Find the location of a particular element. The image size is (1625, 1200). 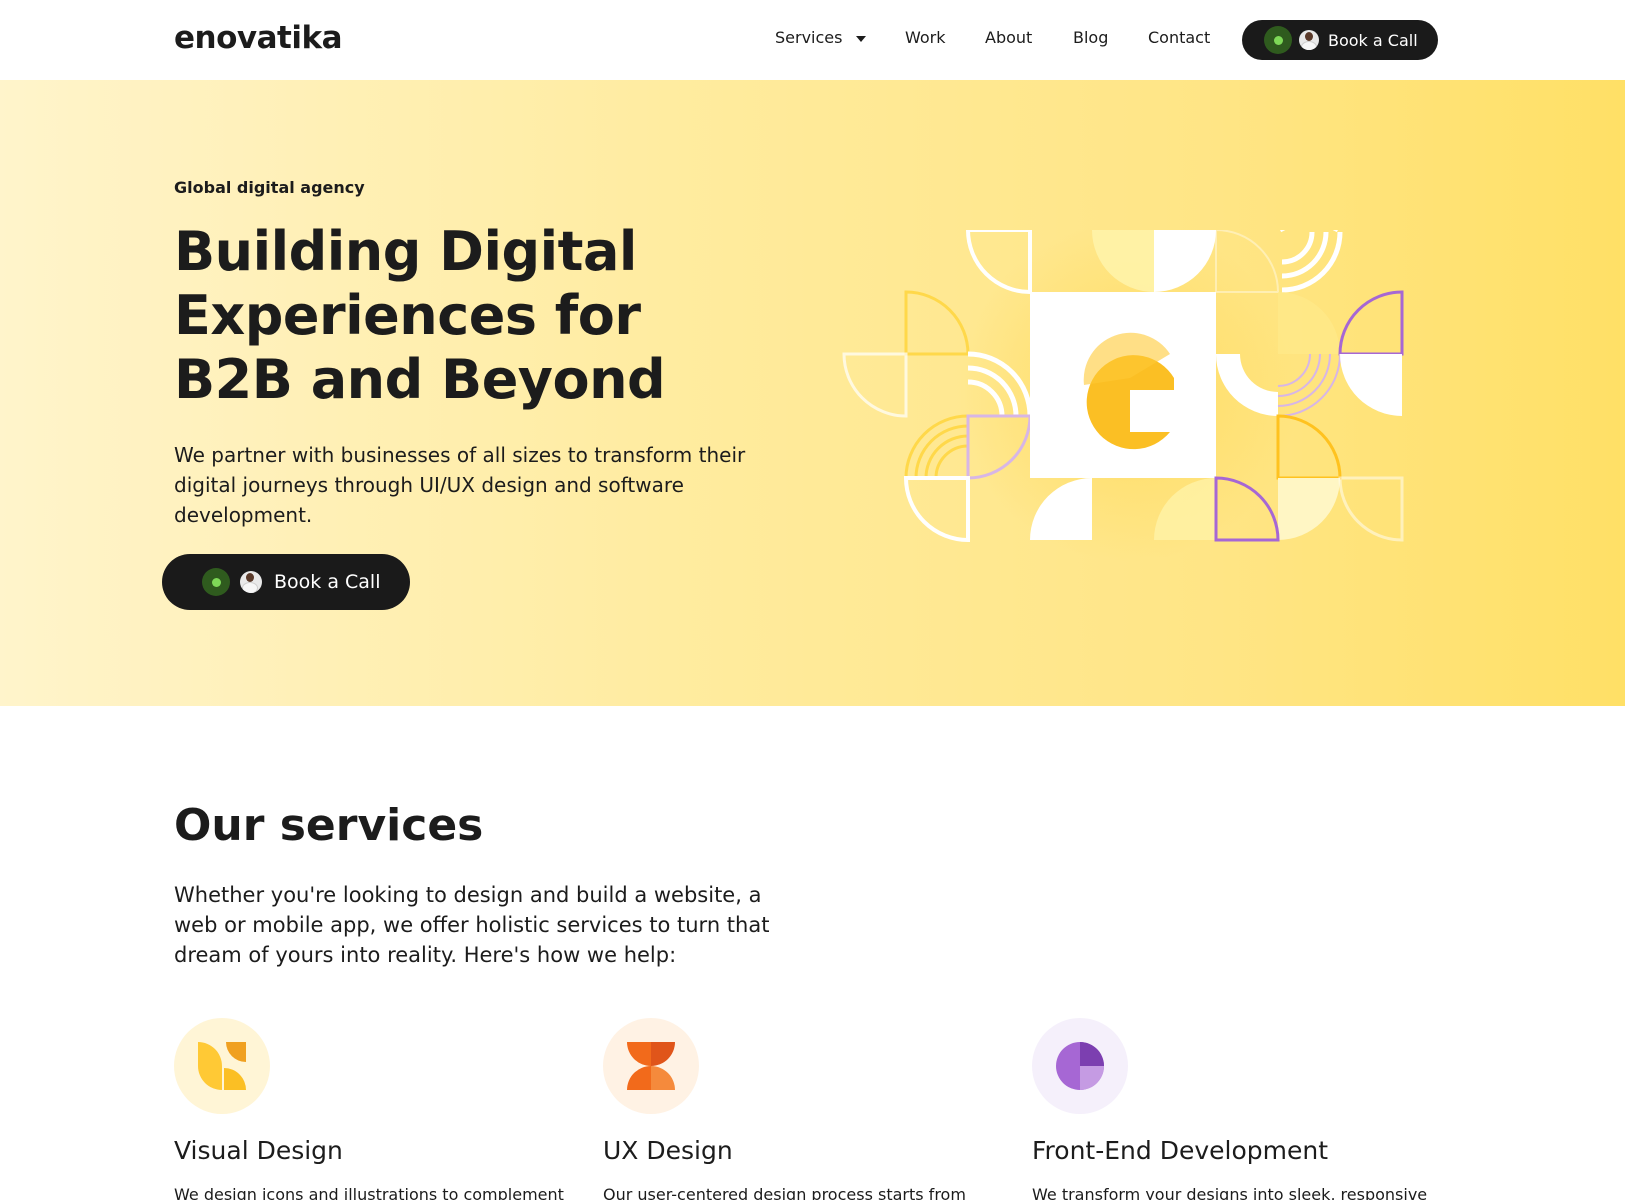

hero-eyebrow: Global digital agency is located at coordinates (269, 187).